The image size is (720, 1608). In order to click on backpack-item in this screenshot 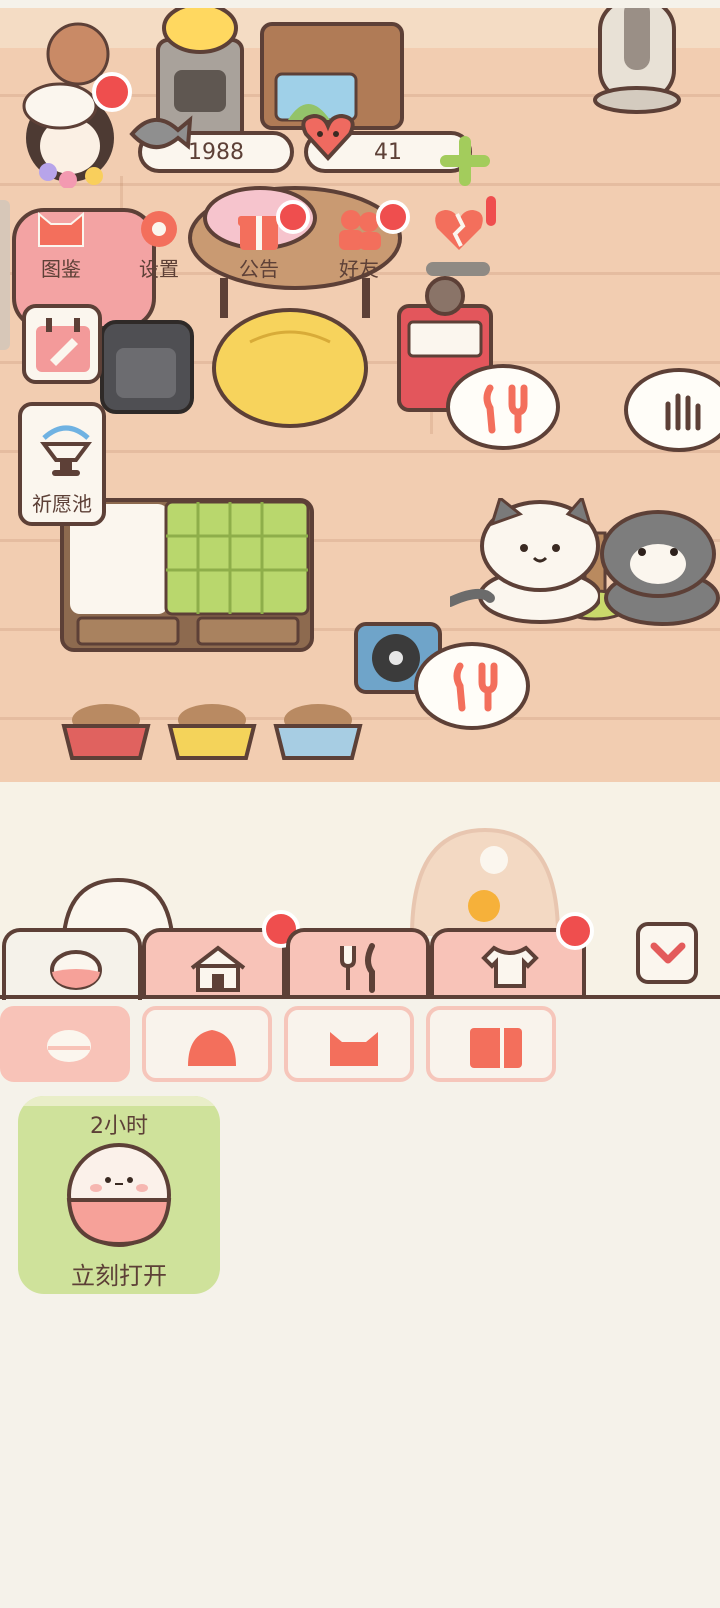, I will do `click(147, 362)`.